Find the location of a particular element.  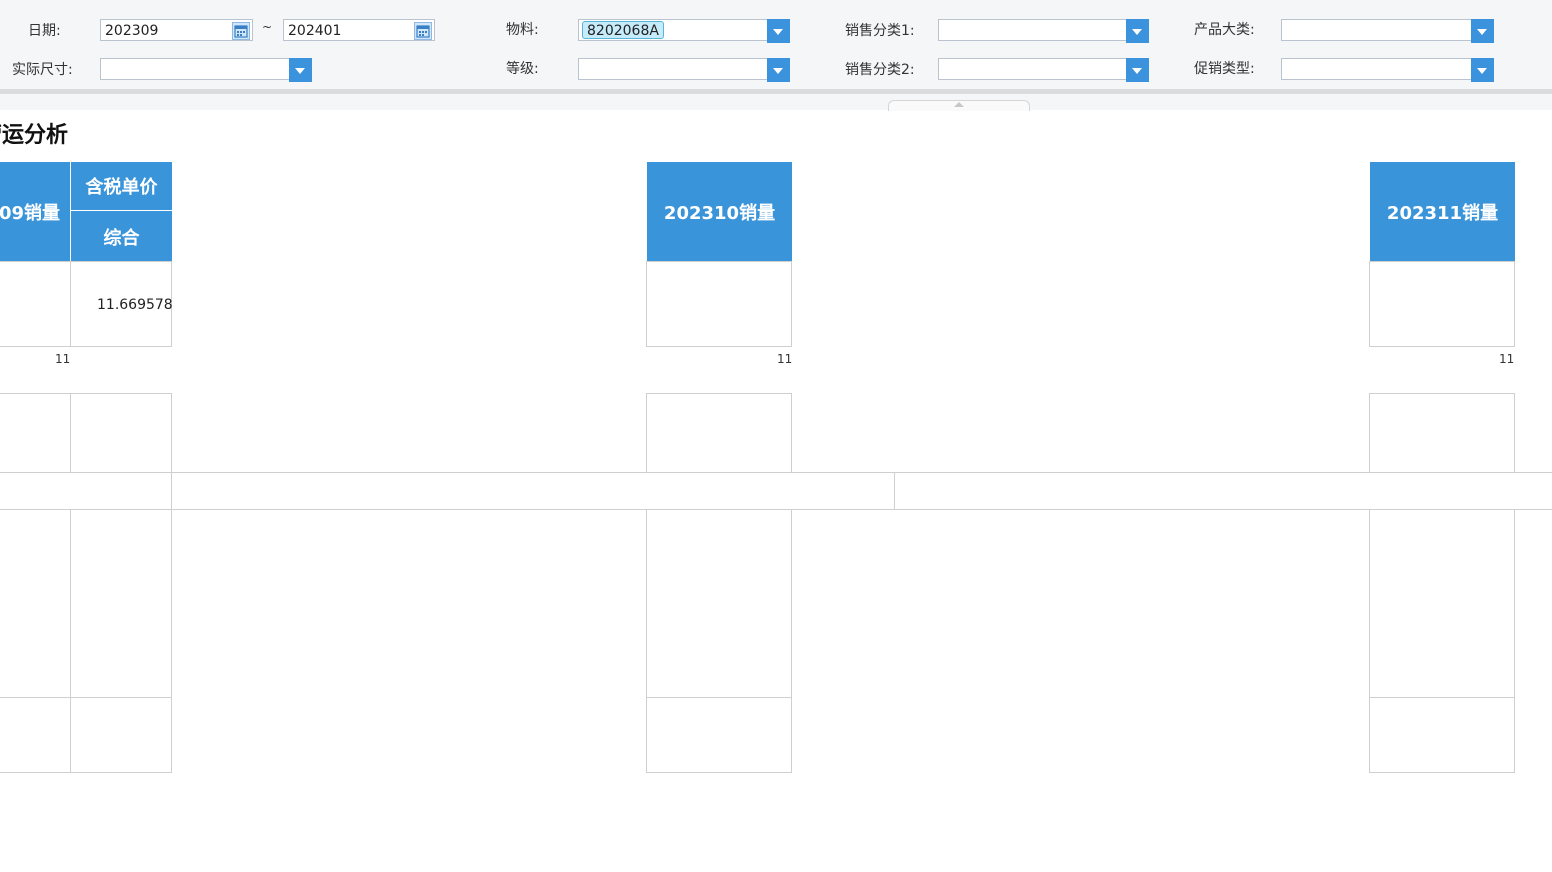

sales-category2-select is located at coordinates (1043, 70).